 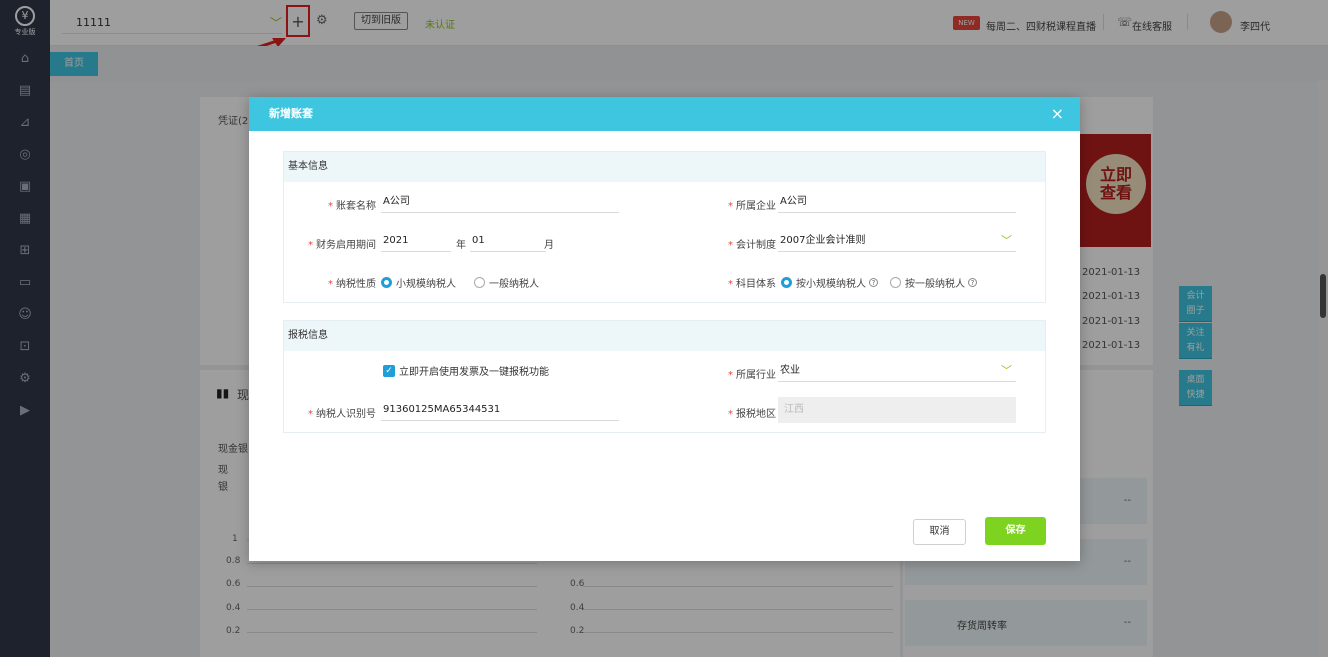 I want to click on year-unit: 年, so click(x=461, y=245).